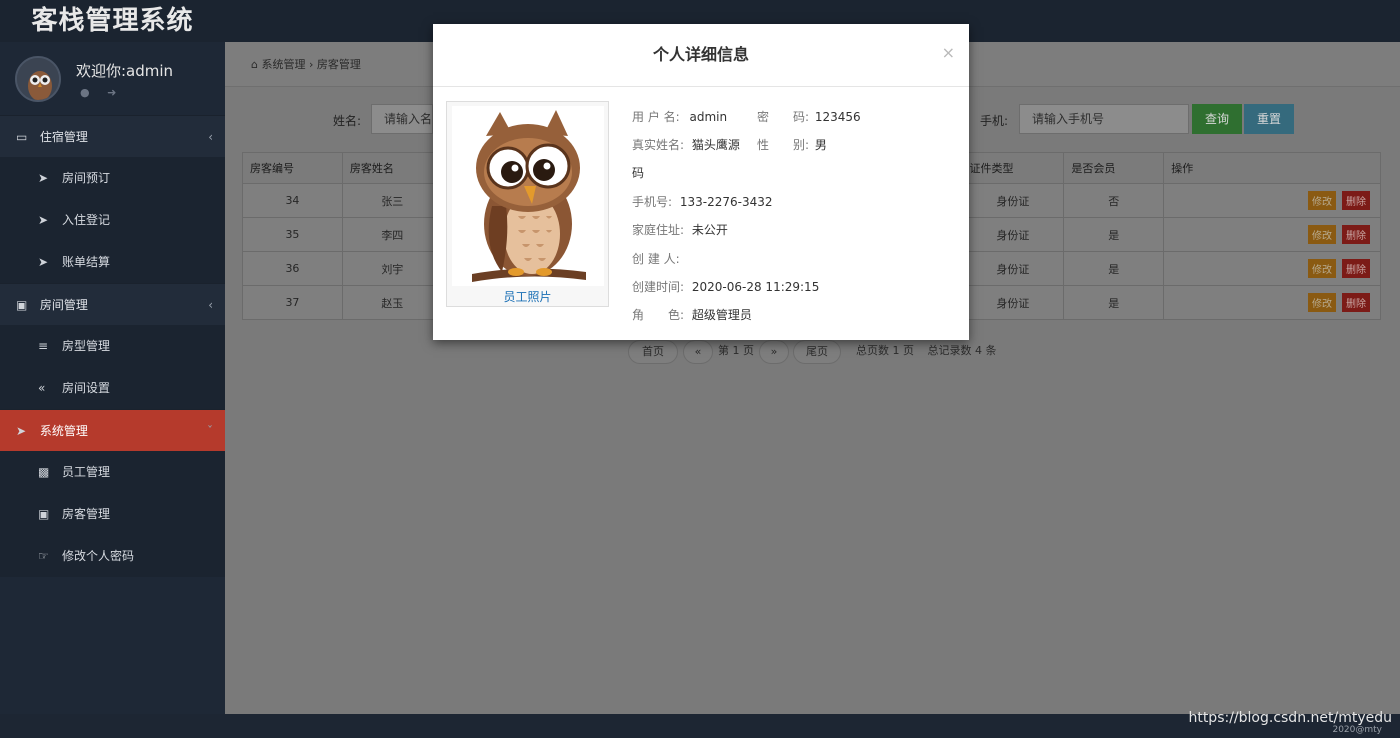 Image resolution: width=1400 pixels, height=738 pixels. Describe the element at coordinates (86, 262) in the screenshot. I see `sidebar-item-label: 账单结算` at that location.